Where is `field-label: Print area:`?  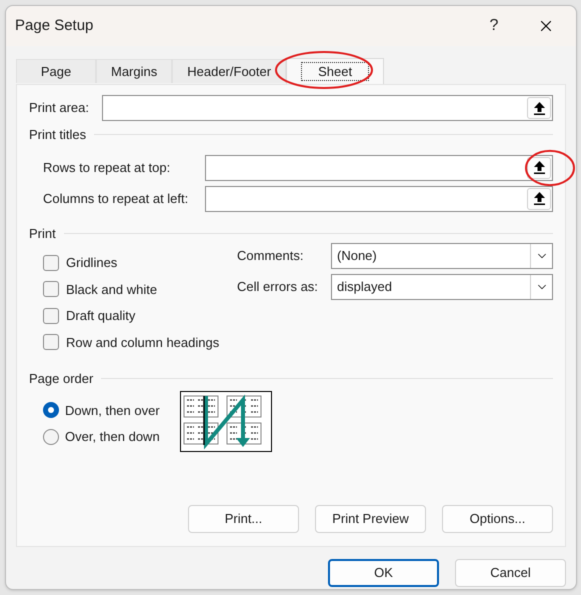 field-label: Print area: is located at coordinates (59, 108).